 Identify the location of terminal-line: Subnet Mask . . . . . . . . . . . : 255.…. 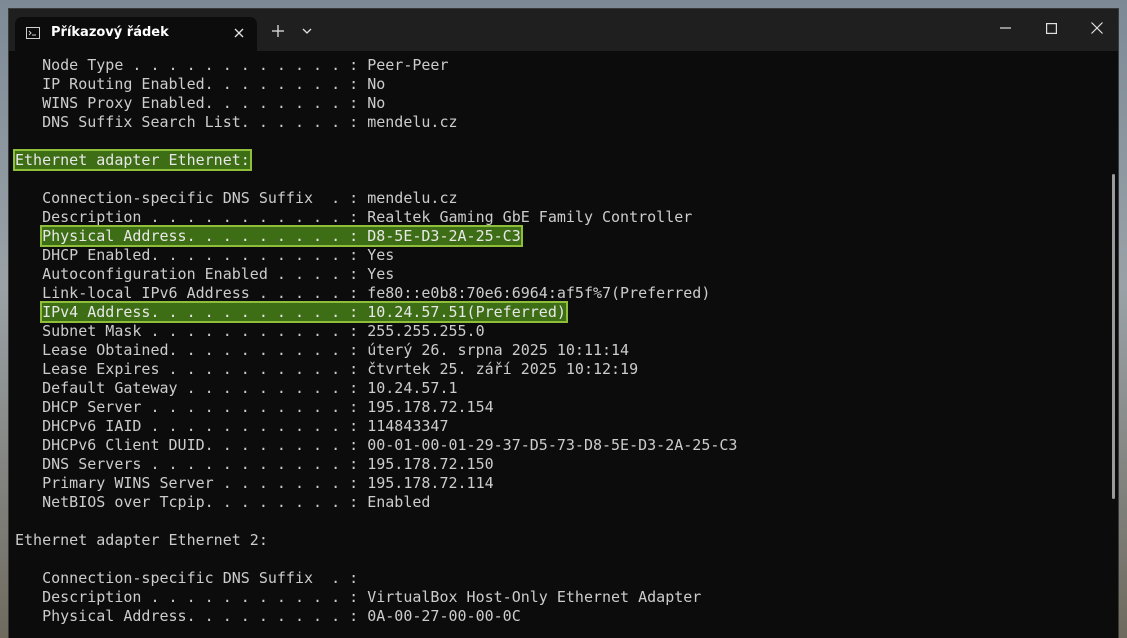
(250, 331).